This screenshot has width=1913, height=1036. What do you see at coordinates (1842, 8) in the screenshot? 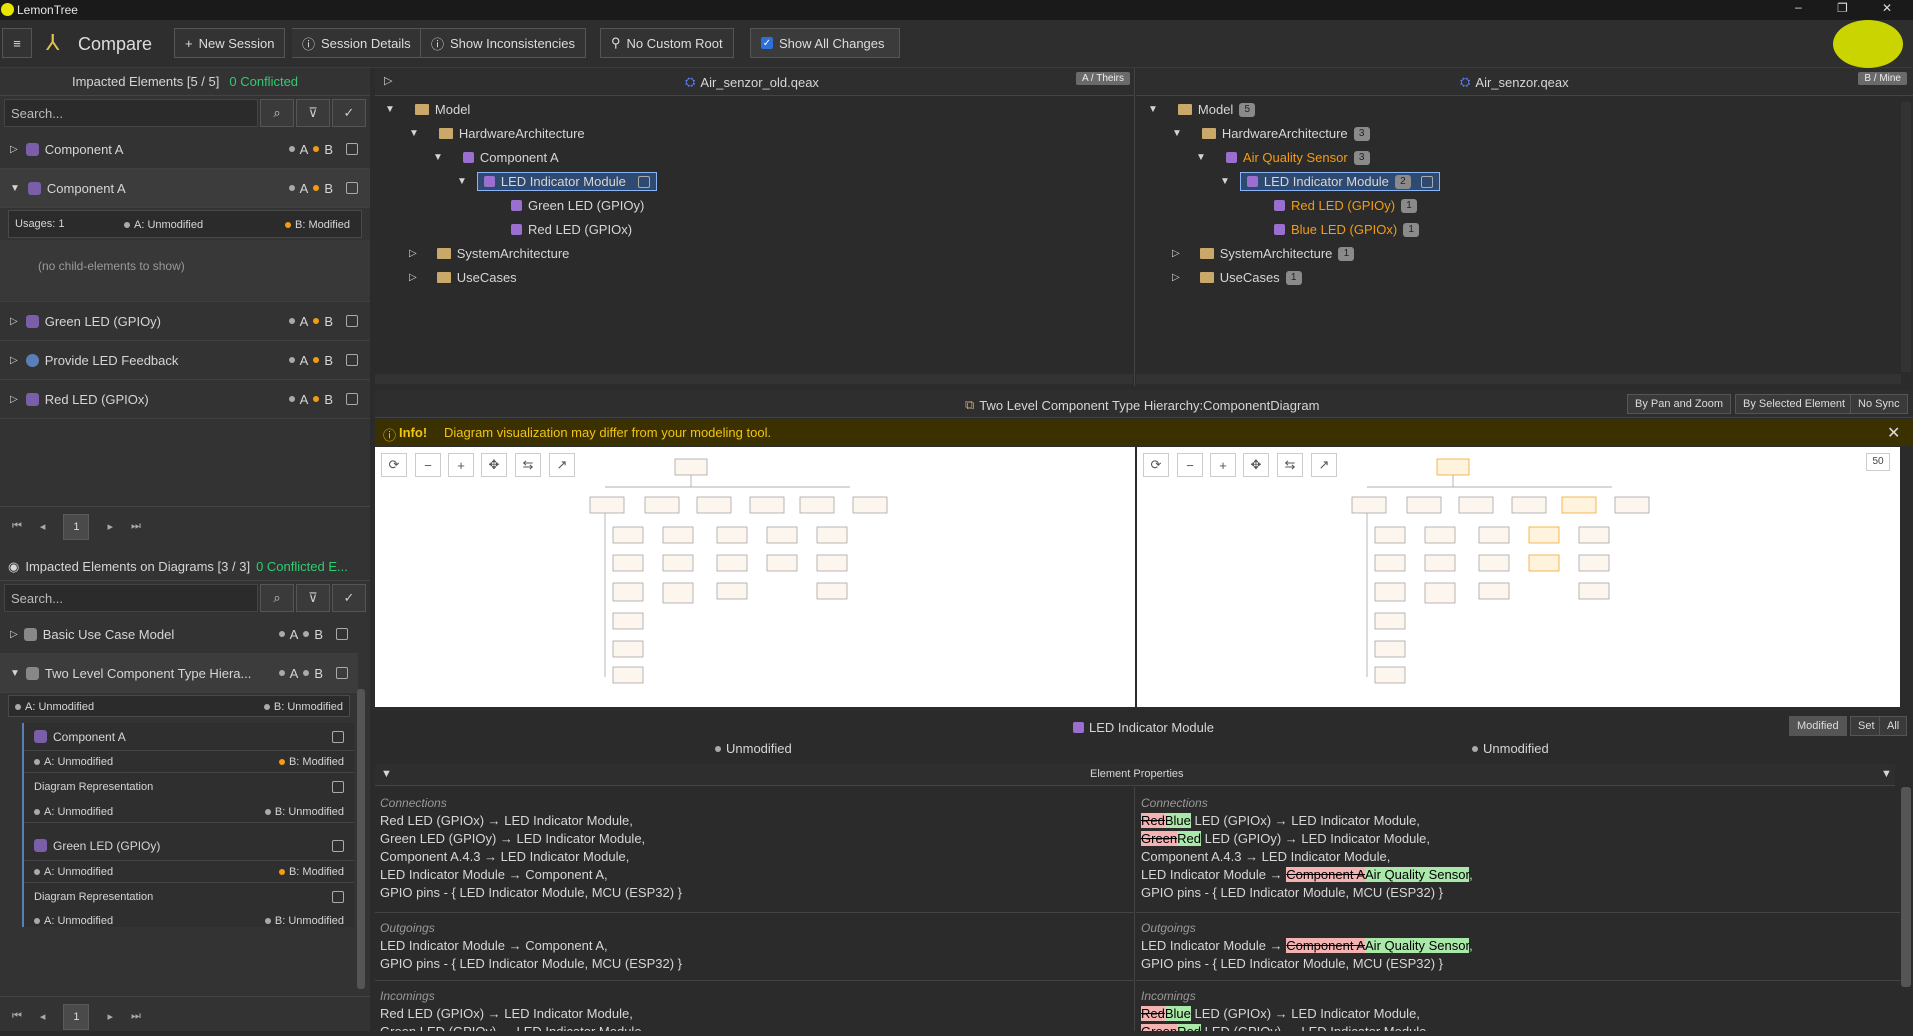
I see `maximize-icon: ❐` at bounding box center [1842, 8].